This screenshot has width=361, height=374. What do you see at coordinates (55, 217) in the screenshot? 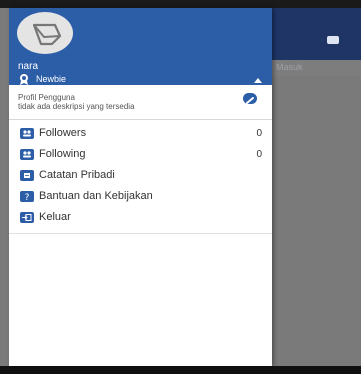
I see `menu-label: Keluar` at bounding box center [55, 217].